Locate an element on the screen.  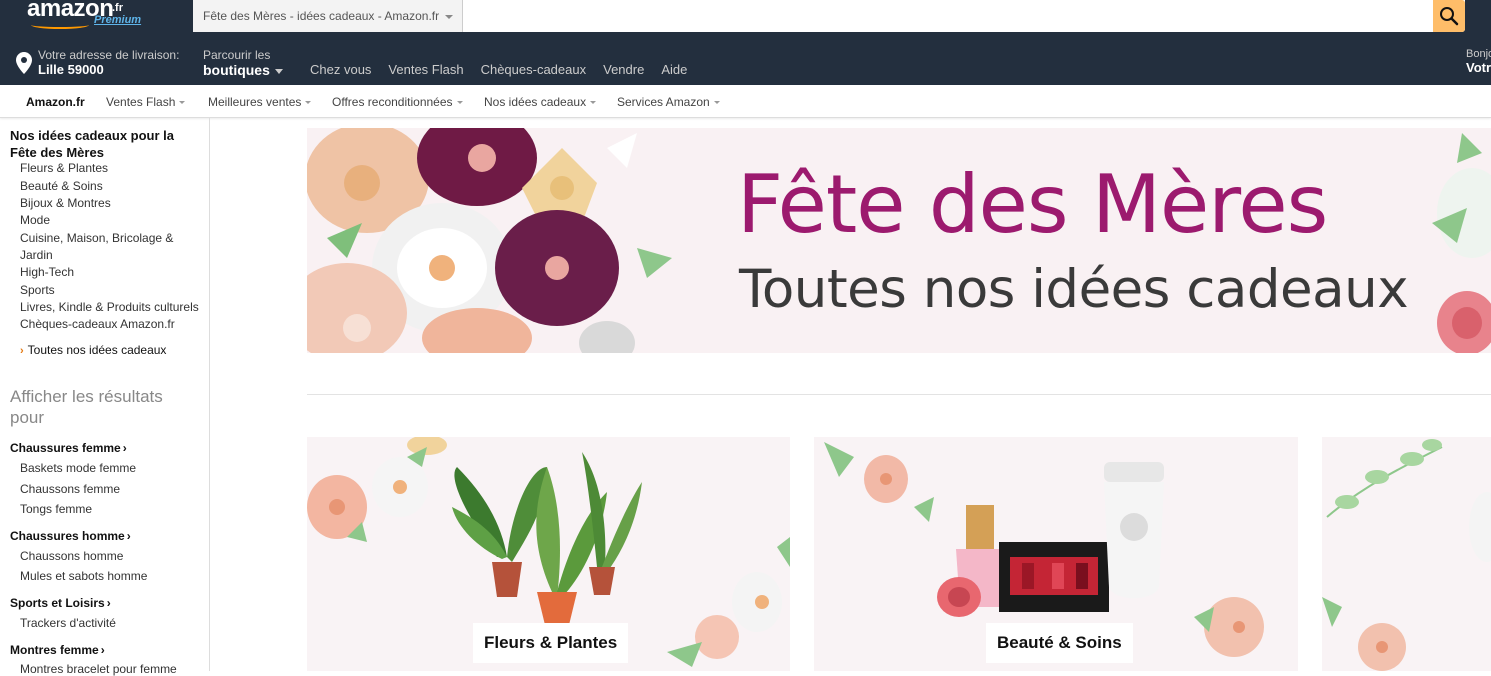
group-title: Chaussures femme is located at coordinates (65, 448).